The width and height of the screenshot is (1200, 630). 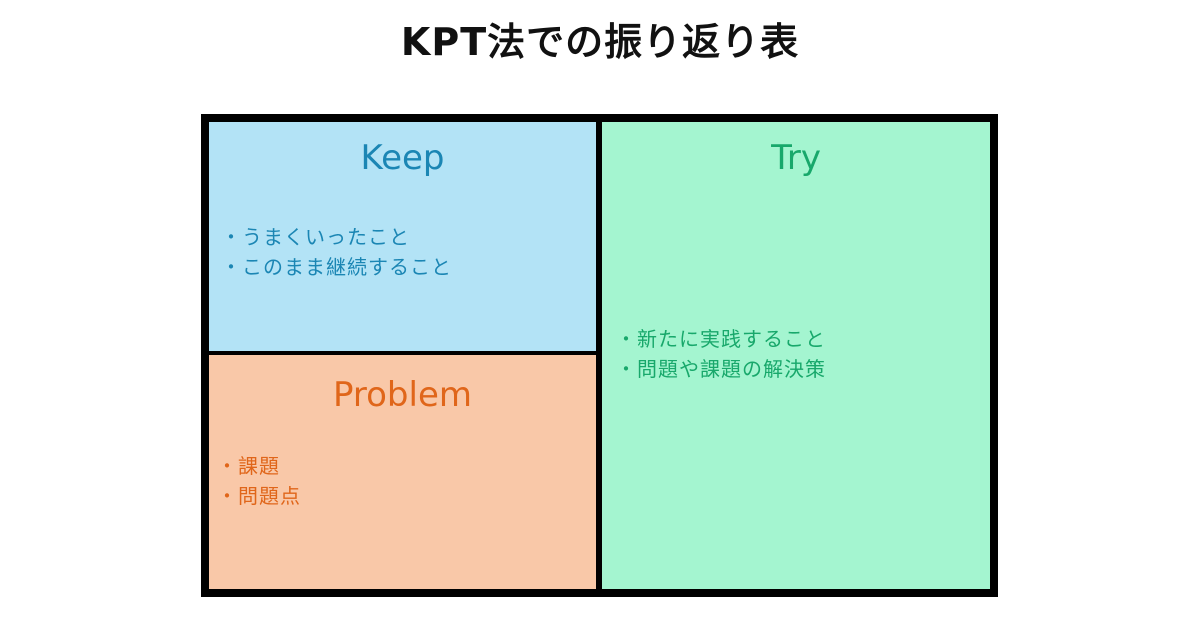 What do you see at coordinates (796, 158) in the screenshot?
I see `try-heading: Try` at bounding box center [796, 158].